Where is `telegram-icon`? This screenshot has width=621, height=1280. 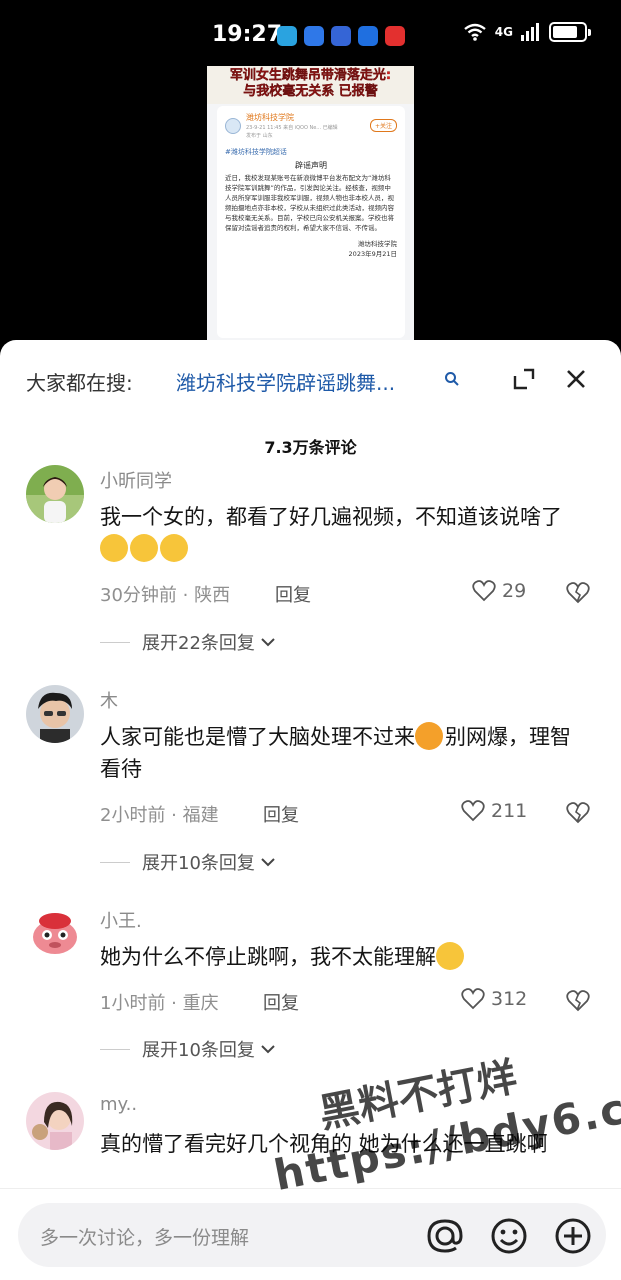
telegram-icon is located at coordinates (287, 36).